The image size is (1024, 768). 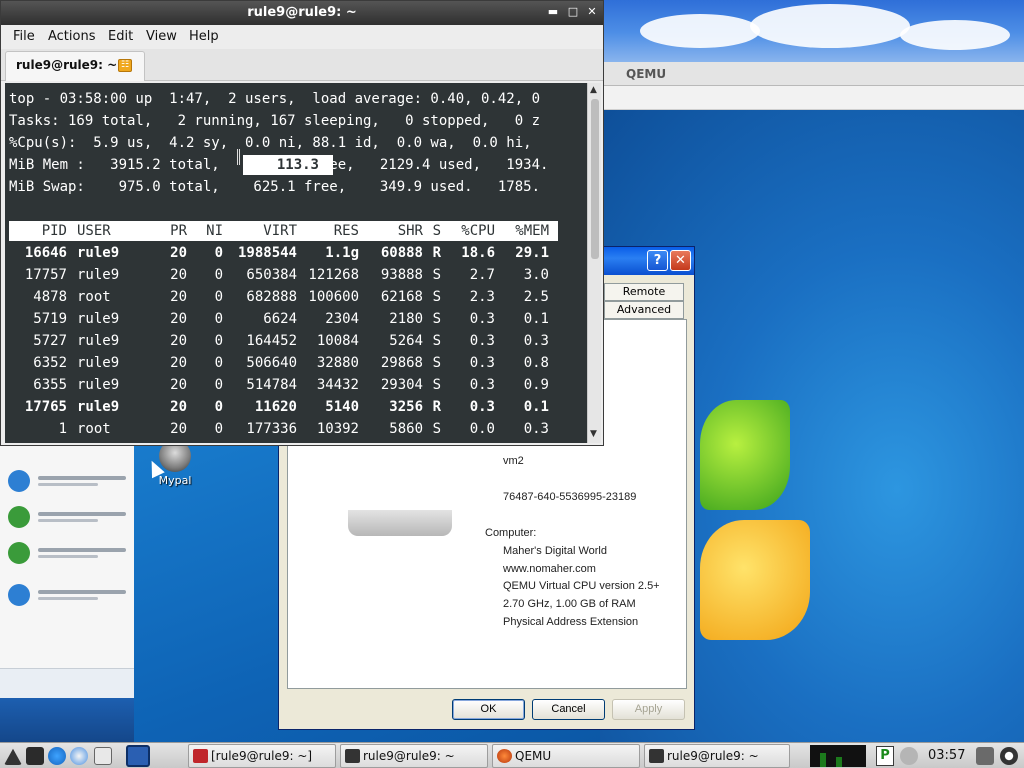 I want to click on cell-user: rule9, so click(x=98, y=319).